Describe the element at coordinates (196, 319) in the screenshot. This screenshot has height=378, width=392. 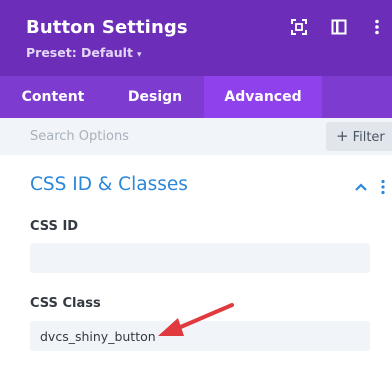
I see `annotation-arrow` at that location.